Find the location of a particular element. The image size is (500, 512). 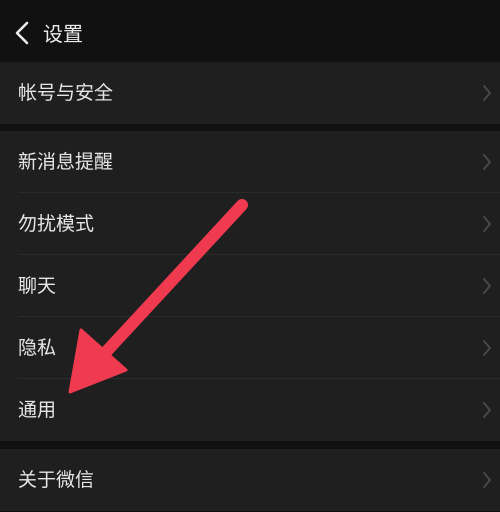

settings-item-privacy: 隐私 is located at coordinates (250, 348).